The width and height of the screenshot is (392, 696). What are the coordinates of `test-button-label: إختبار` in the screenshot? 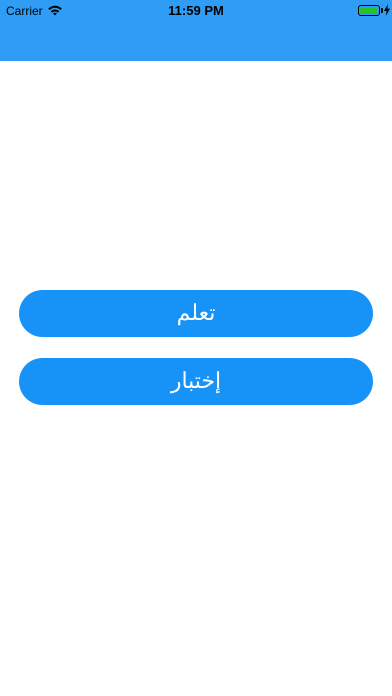 It's located at (196, 381).